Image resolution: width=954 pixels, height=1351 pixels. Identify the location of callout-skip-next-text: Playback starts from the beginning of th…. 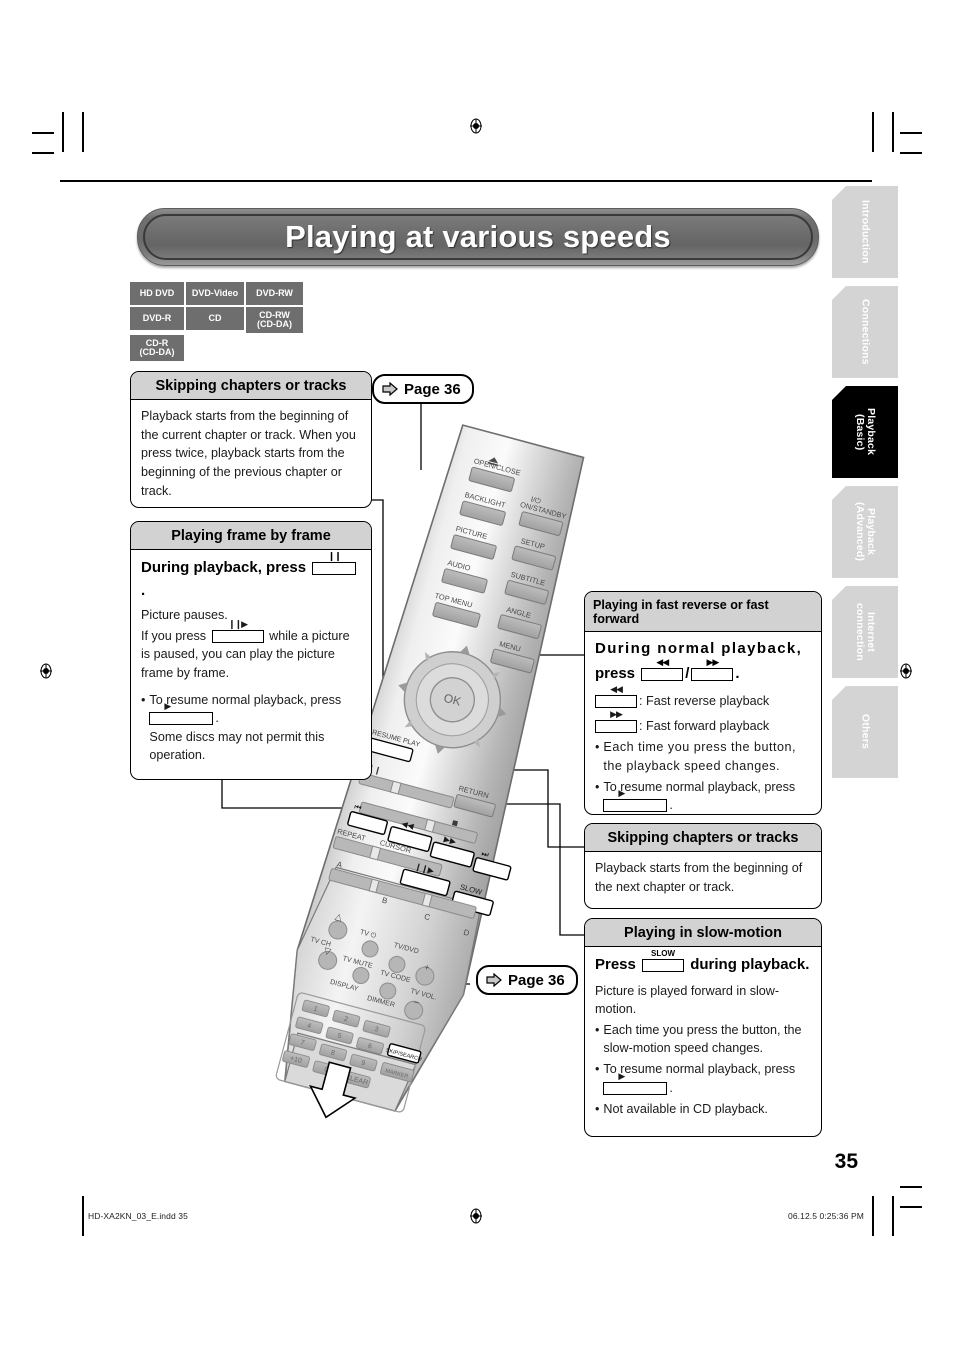
(699, 877).